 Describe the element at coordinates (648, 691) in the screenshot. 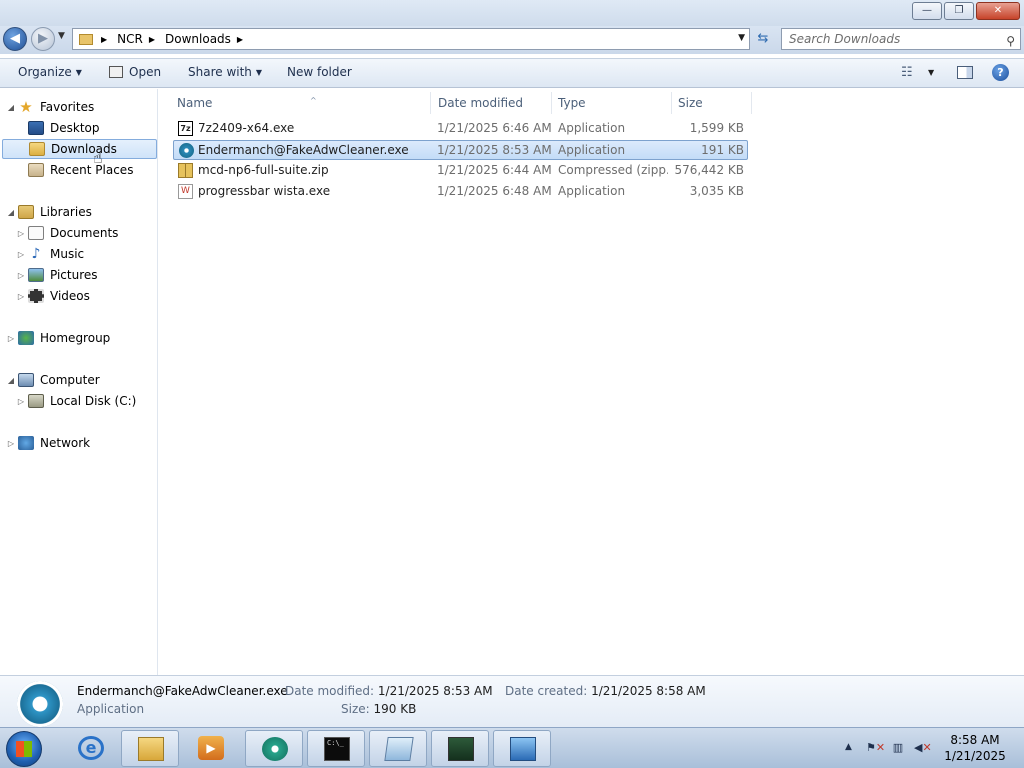

I see `details-value: 1/21/2025 8:58 AM` at that location.